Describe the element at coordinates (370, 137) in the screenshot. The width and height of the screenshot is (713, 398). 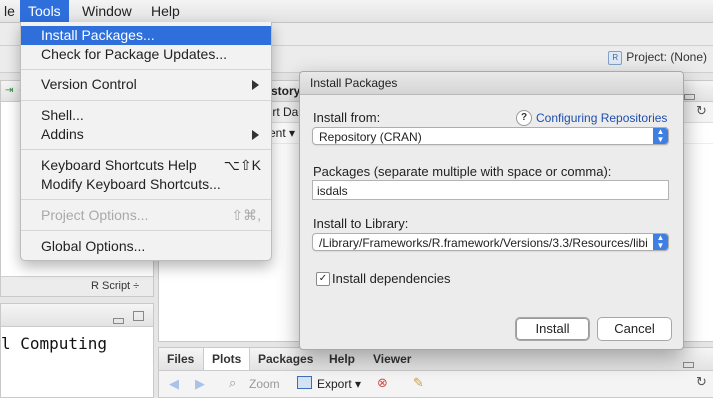
I see `install-from-value: Repository (CRAN)` at that location.